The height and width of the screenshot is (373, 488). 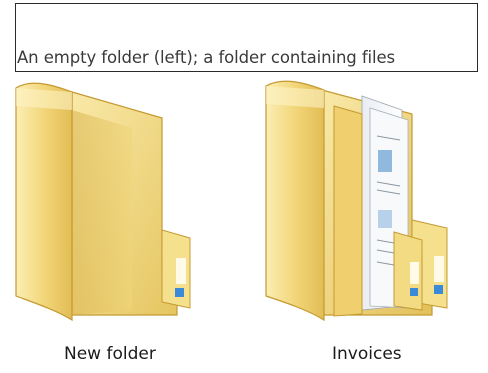 I want to click on folder-label-invoices: Invoices, so click(x=367, y=354).